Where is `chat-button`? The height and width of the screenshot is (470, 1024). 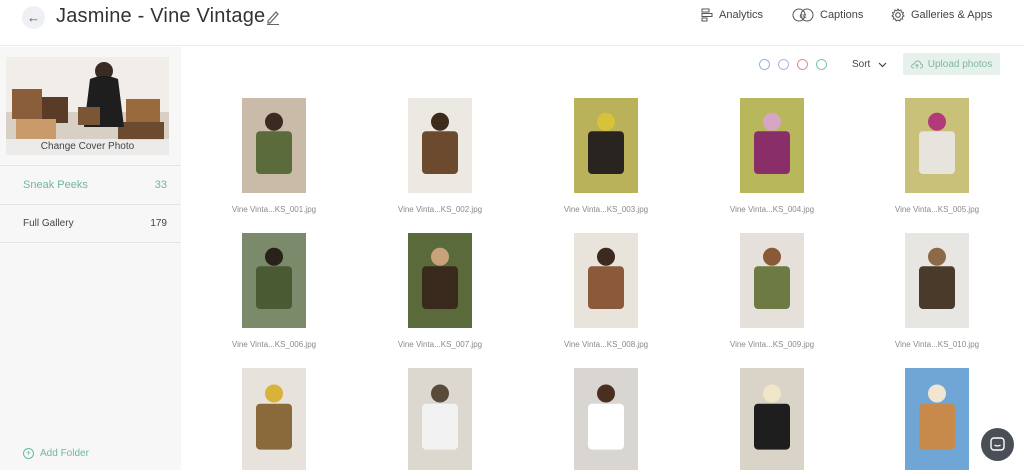
chat-button is located at coordinates (997, 444).